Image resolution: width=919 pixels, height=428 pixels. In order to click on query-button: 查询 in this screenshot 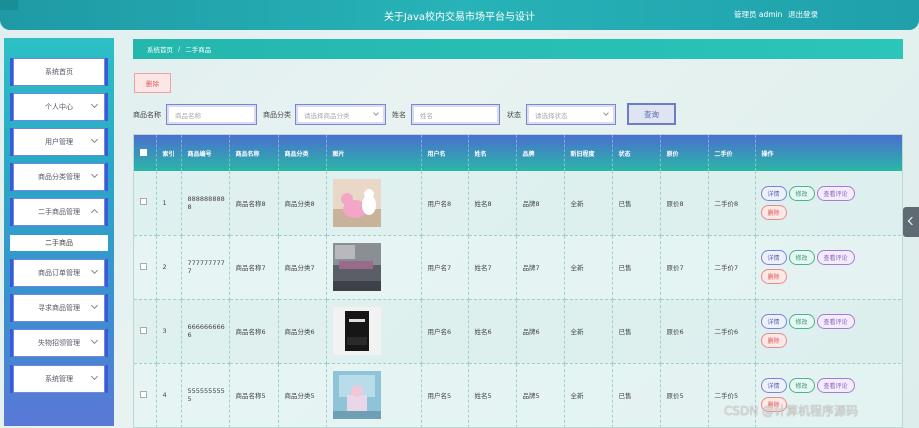, I will do `click(651, 114)`.